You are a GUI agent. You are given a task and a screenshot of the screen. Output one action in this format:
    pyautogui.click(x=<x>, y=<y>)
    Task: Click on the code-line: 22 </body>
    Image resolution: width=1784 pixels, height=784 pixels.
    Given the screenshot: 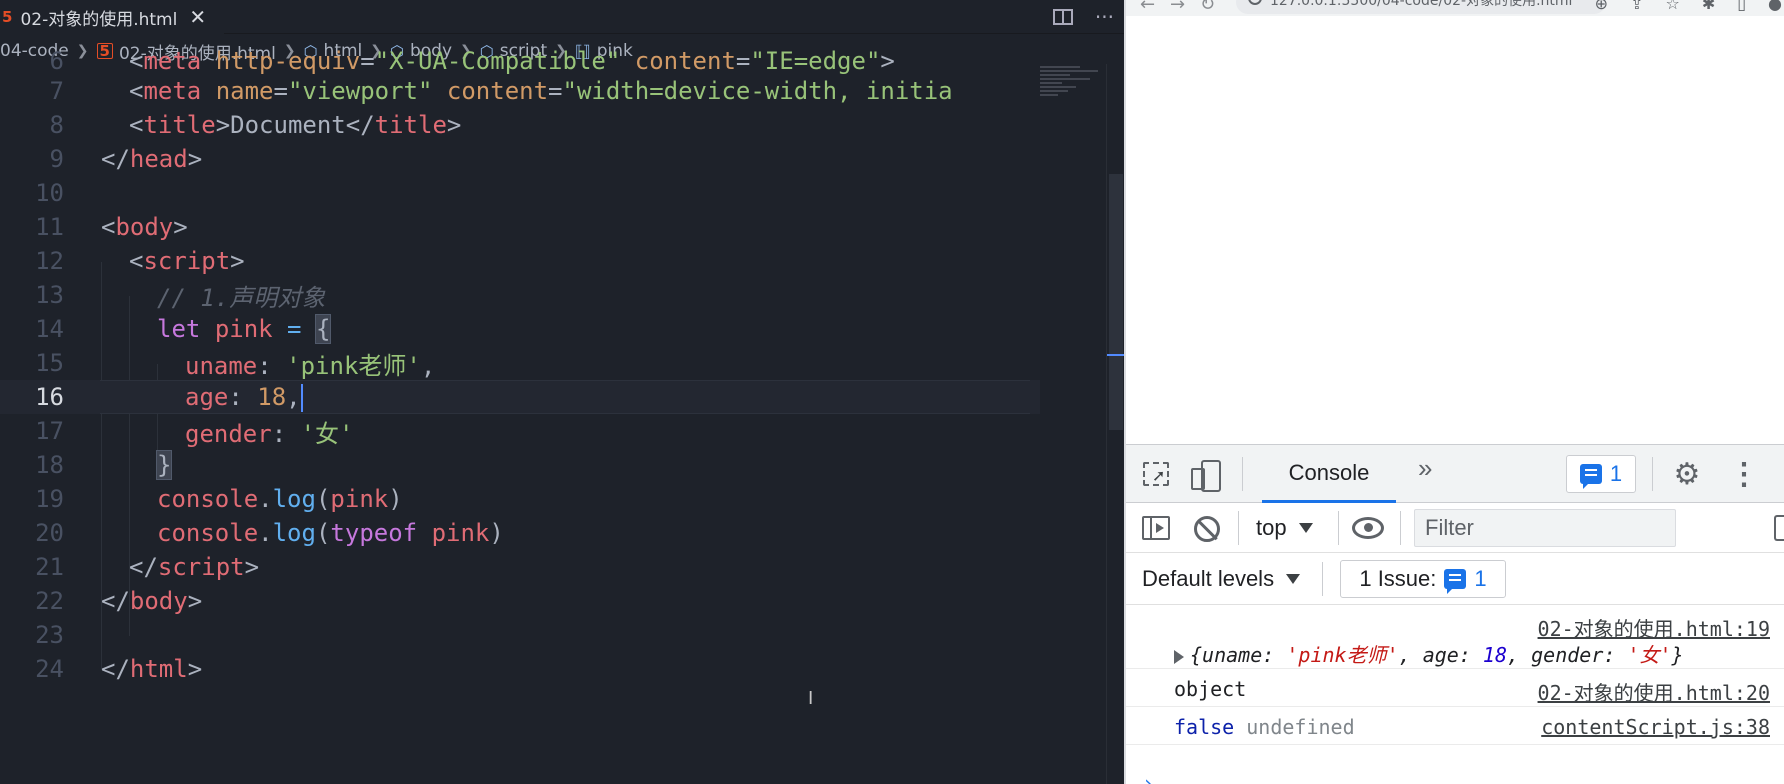 What is the action you would take?
    pyautogui.click(x=520, y=601)
    